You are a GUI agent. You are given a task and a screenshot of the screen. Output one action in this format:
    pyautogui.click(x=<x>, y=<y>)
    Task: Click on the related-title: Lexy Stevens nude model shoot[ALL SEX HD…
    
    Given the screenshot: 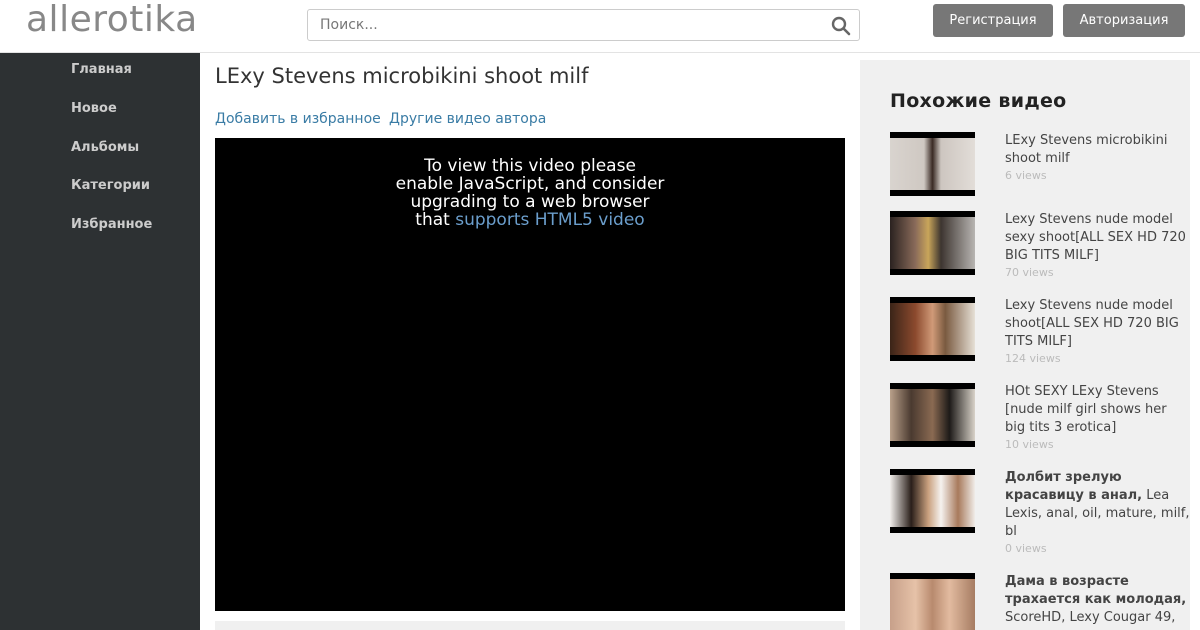 What is the action you would take?
    pyautogui.click(x=1097, y=324)
    